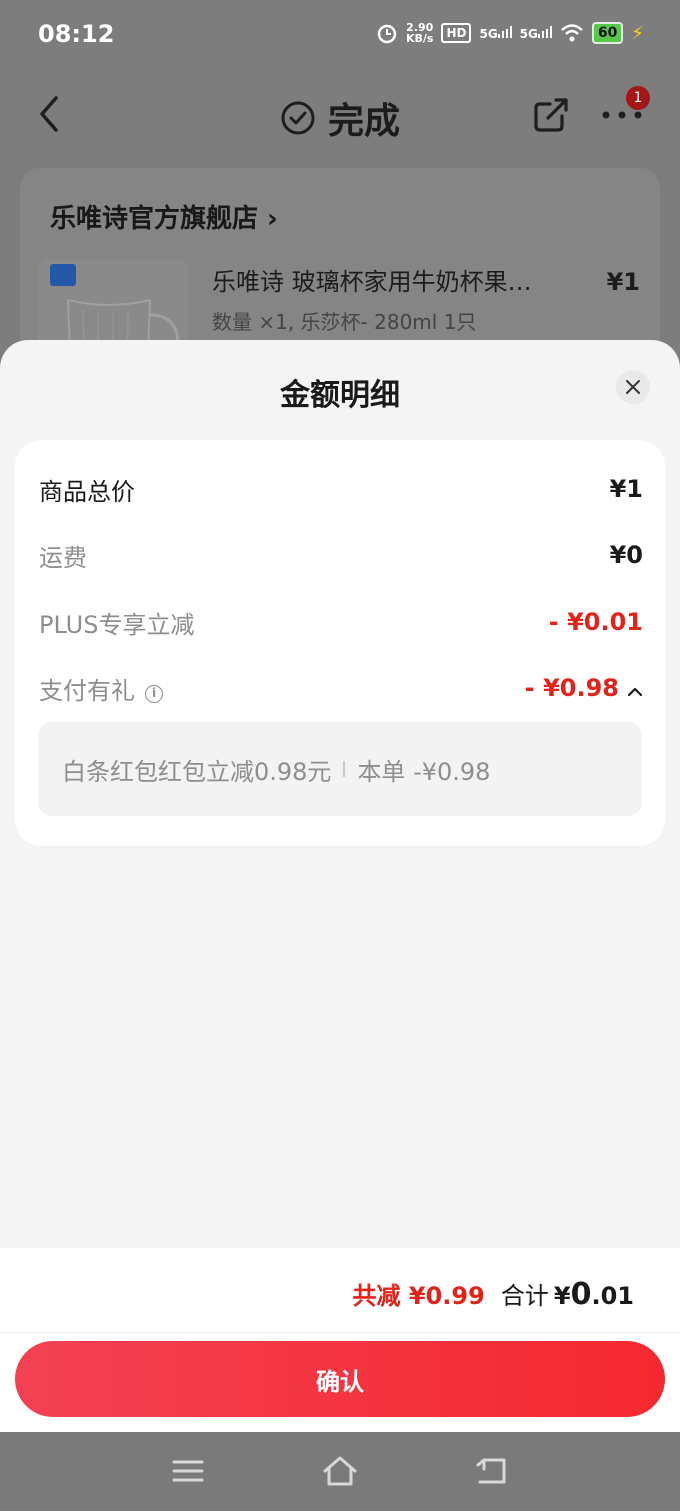 The width and height of the screenshot is (680, 1511). What do you see at coordinates (623, 282) in the screenshot?
I see `product-price: ¥1` at bounding box center [623, 282].